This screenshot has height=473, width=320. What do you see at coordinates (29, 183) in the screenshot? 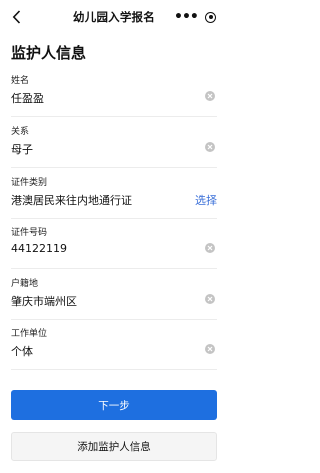
I see `field-label: 证件类别` at bounding box center [29, 183].